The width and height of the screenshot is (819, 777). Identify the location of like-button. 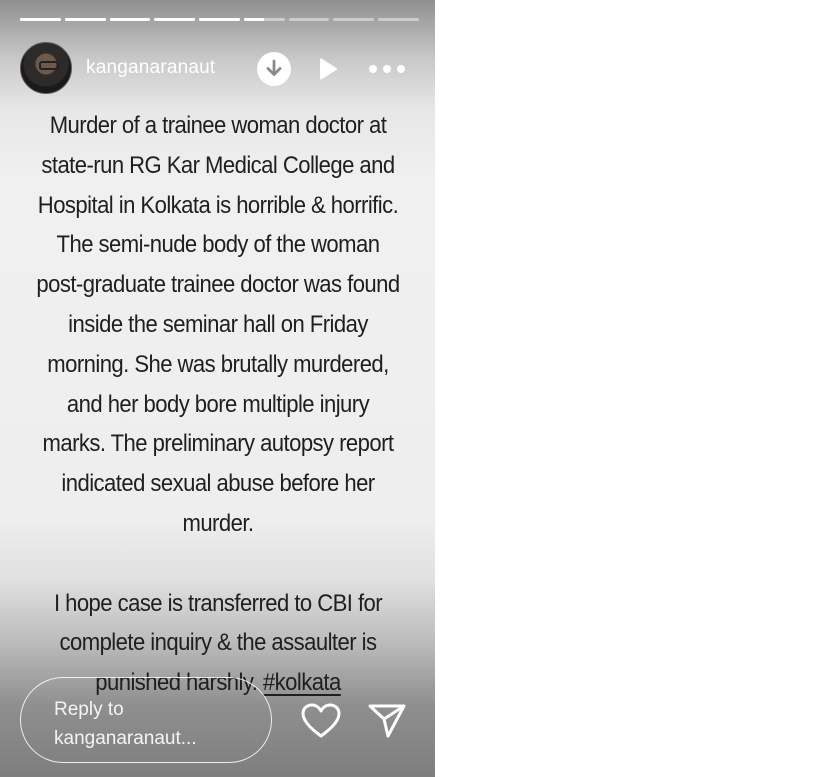
(321, 721).